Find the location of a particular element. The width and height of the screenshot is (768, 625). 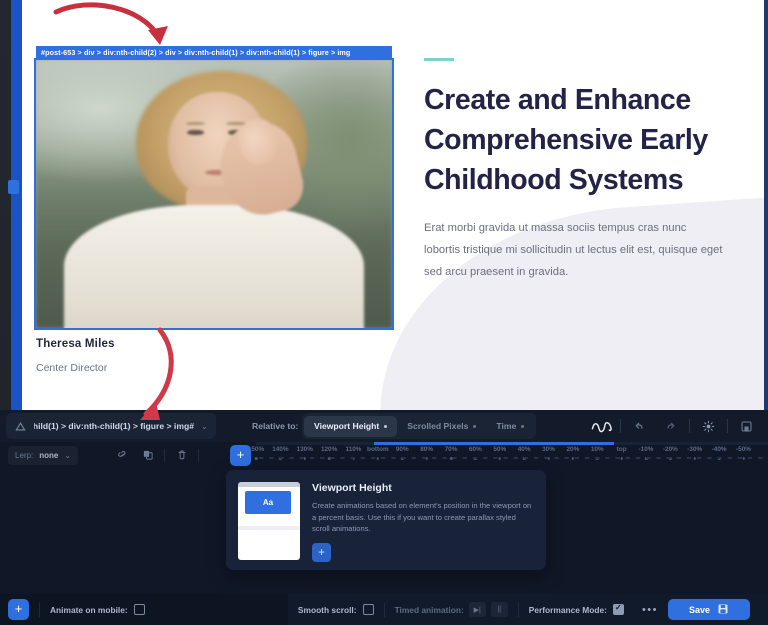

timeline-tick-label: -30% is located at coordinates (695, 449).